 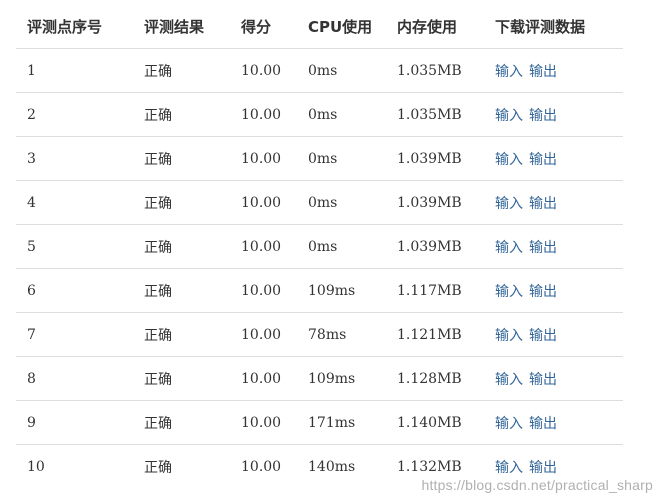 I want to click on test-index-cell: 5, so click(x=74, y=246).